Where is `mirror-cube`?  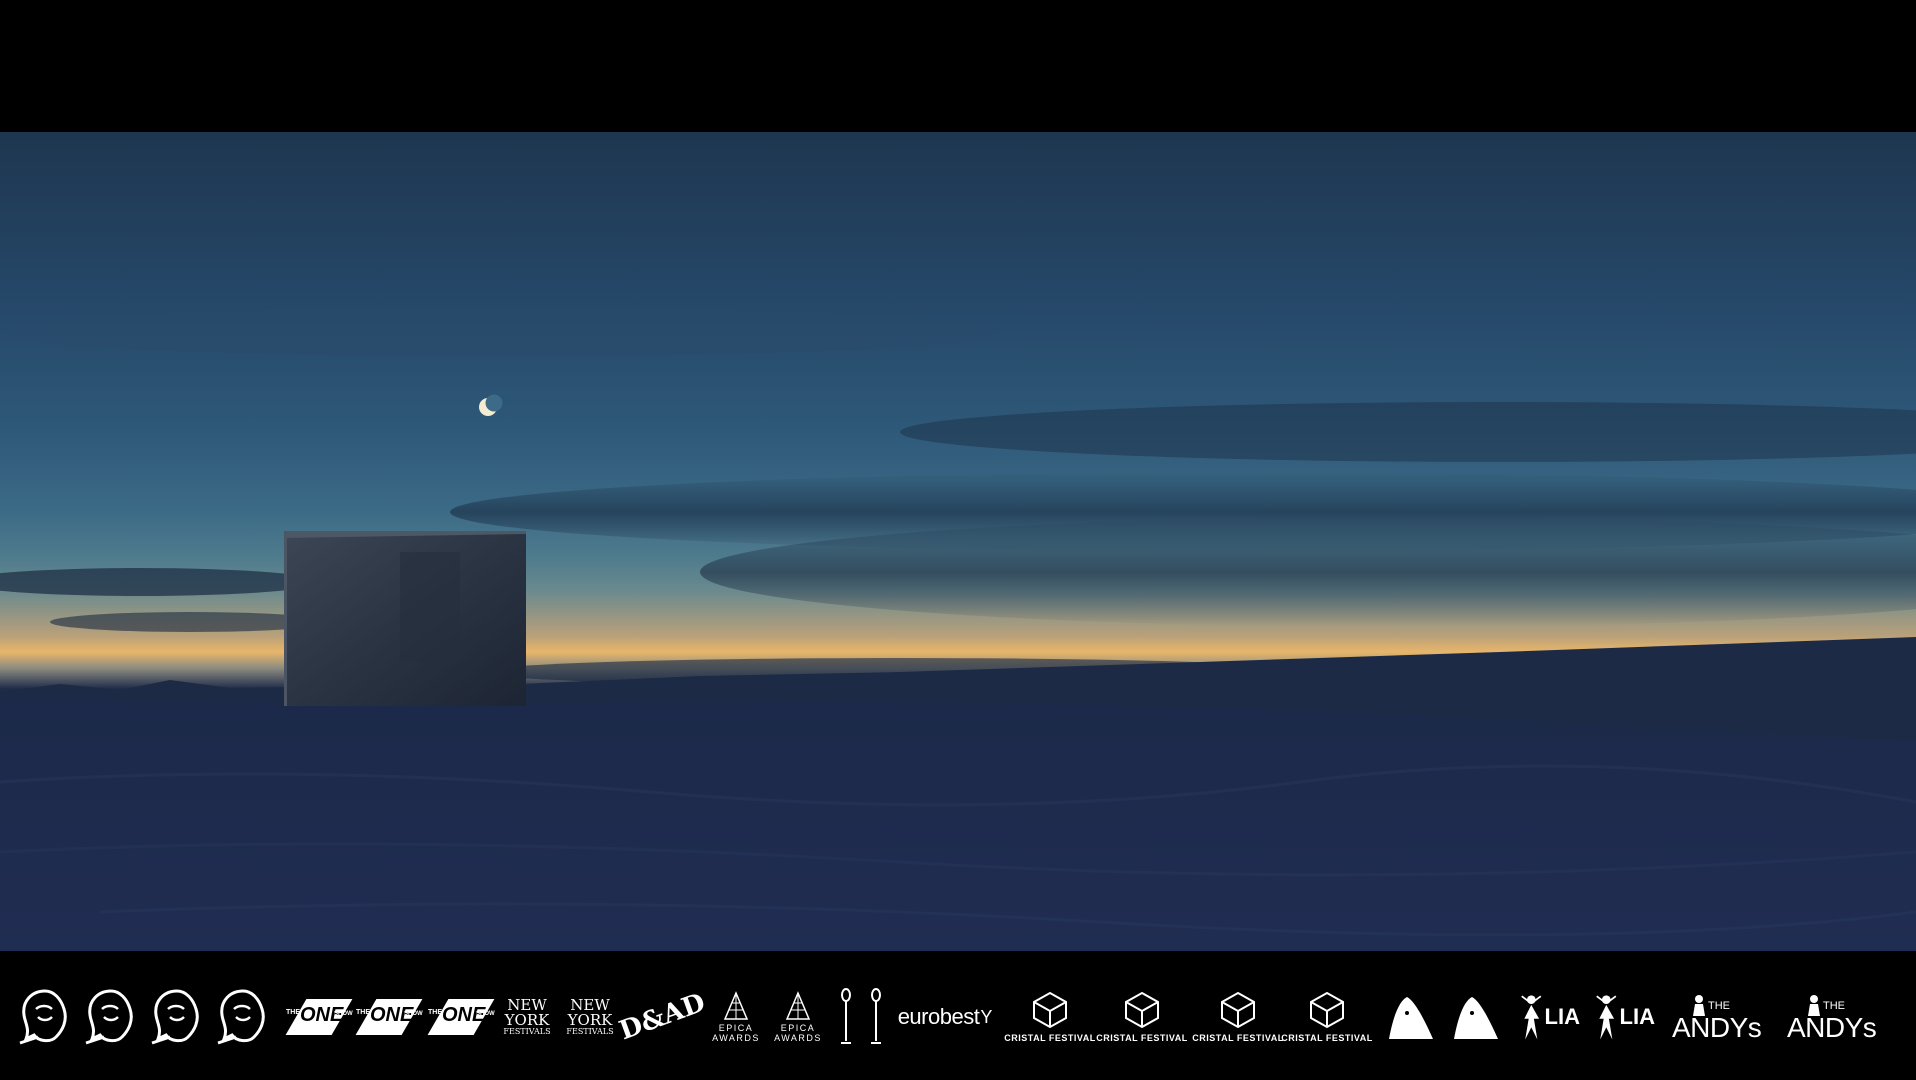 mirror-cube is located at coordinates (405, 618).